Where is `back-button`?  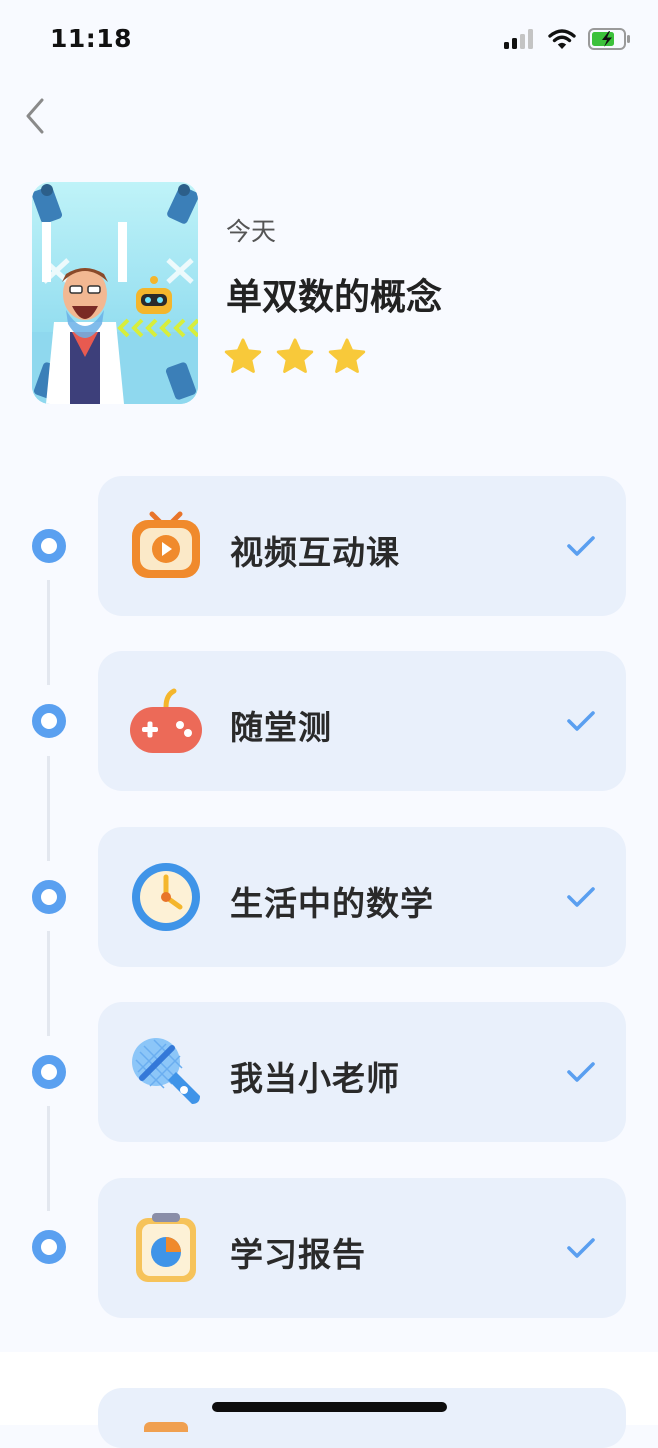
back-button is located at coordinates (38, 116).